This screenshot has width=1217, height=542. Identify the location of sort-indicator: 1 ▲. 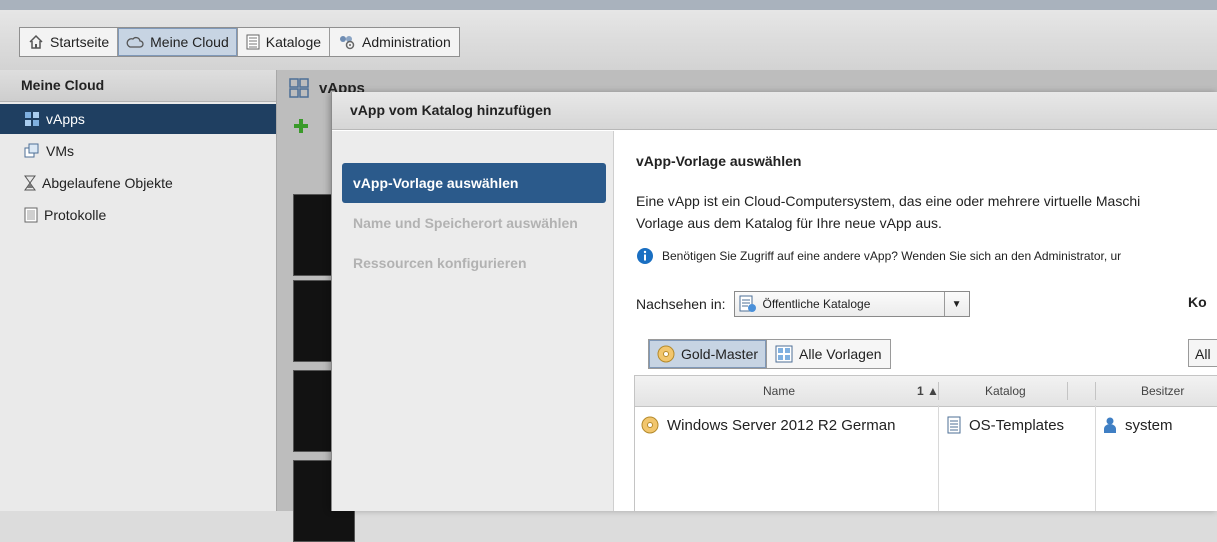
(928, 391).